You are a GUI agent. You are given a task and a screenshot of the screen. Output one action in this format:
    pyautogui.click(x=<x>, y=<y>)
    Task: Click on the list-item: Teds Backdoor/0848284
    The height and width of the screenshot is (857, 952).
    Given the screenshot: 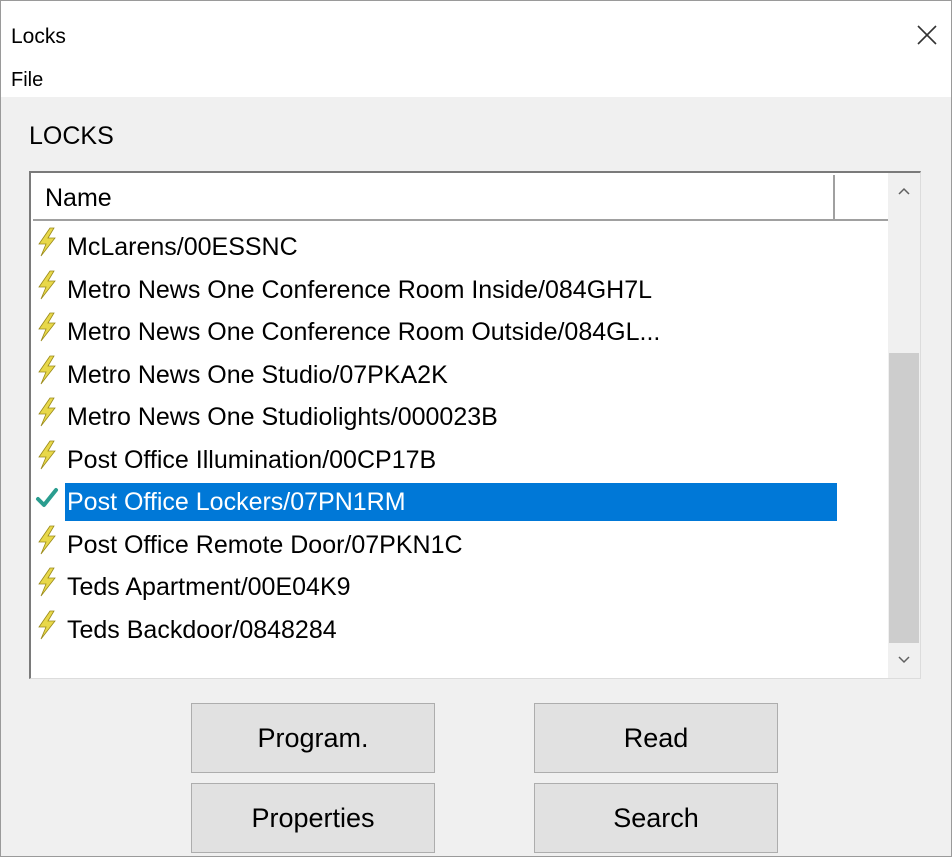 What is the action you would take?
    pyautogui.click(x=458, y=629)
    